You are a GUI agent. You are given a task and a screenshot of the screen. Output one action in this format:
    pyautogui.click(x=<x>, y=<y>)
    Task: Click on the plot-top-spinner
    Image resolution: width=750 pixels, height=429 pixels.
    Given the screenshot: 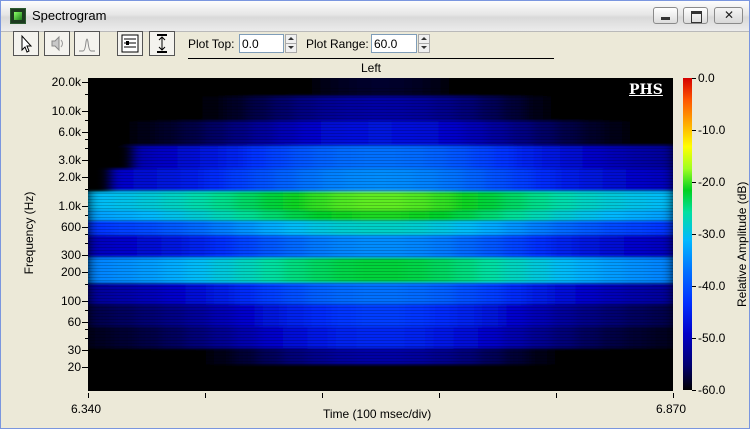 What is the action you would take?
    pyautogui.click(x=291, y=43)
    